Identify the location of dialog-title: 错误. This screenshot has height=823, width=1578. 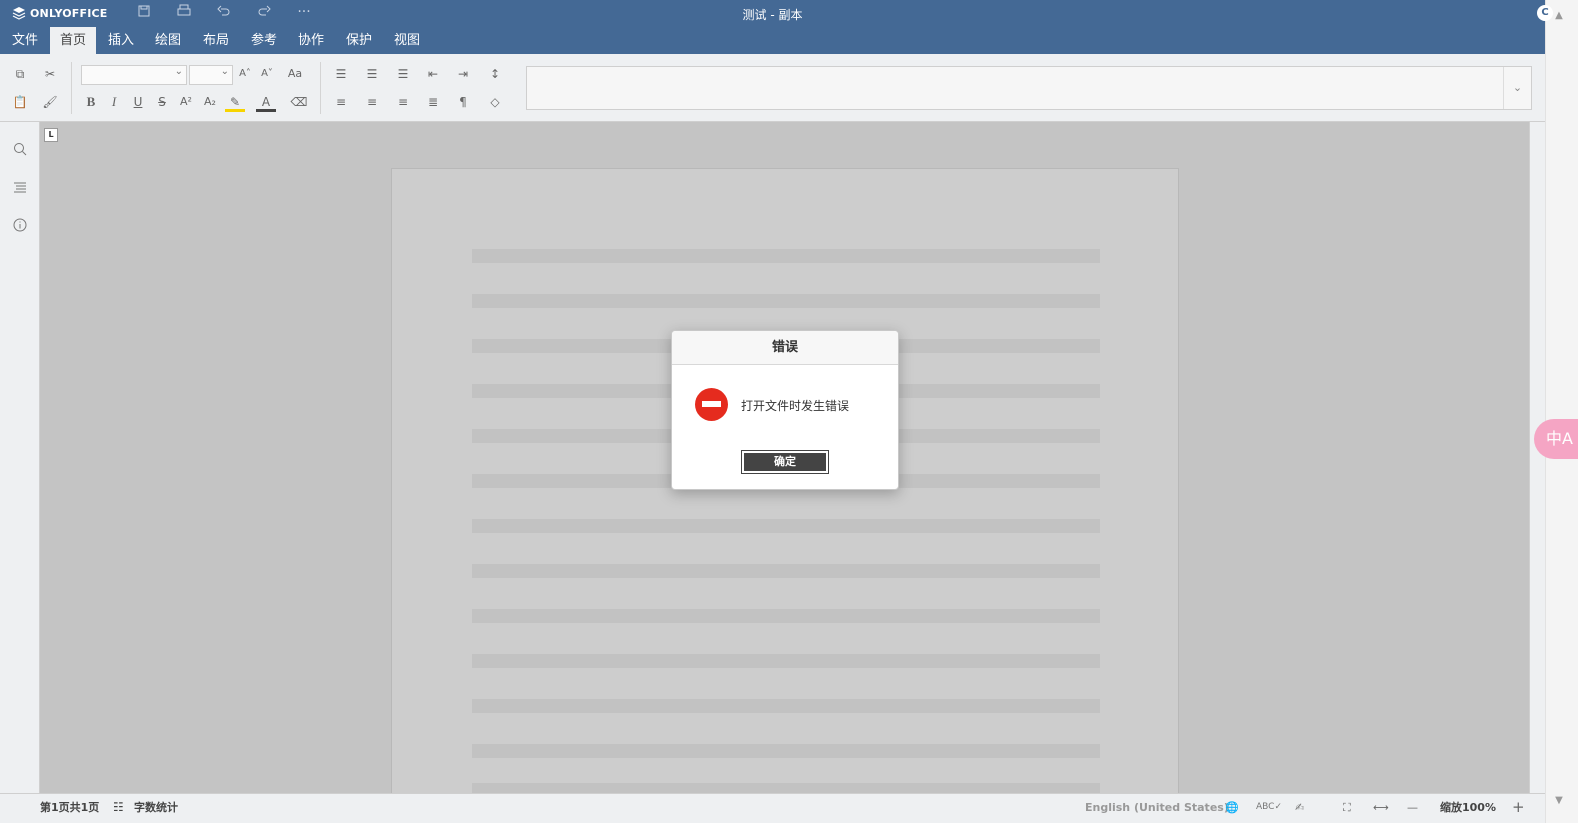
(785, 348).